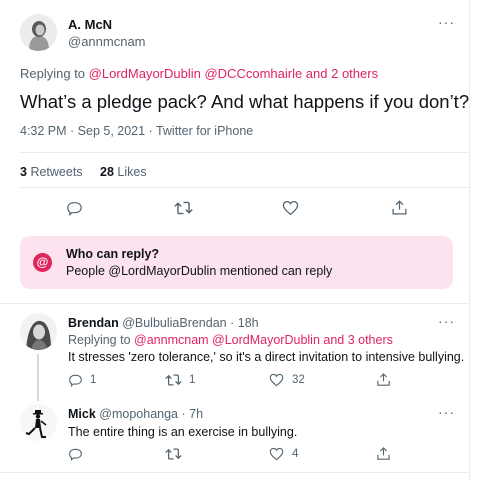  I want to click on author-name: A. McN, so click(90, 24).